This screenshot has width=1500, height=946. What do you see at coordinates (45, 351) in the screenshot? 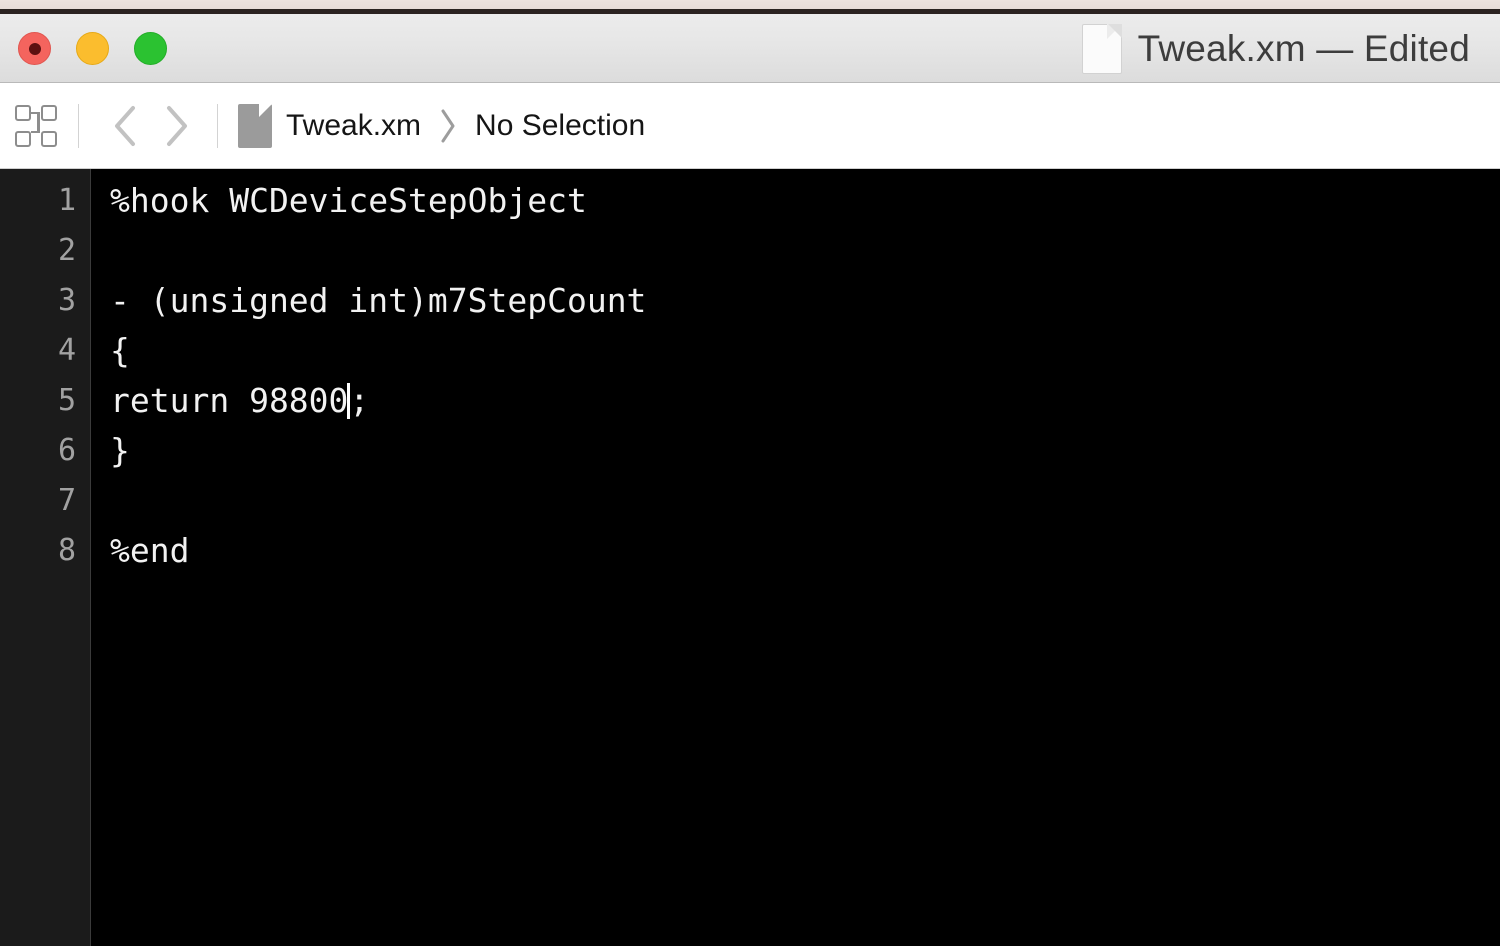
I see `line-number: 4` at bounding box center [45, 351].